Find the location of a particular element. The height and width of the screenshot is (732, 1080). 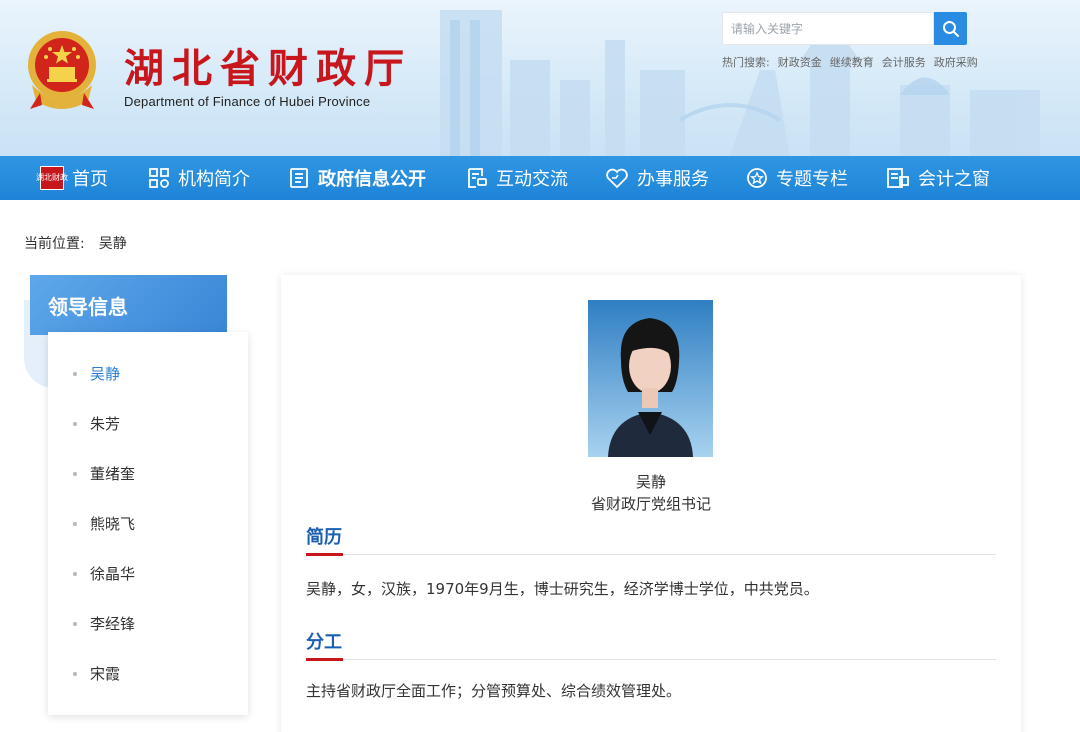

sidebar-item-leader: 熊晓飞 is located at coordinates (148, 523).